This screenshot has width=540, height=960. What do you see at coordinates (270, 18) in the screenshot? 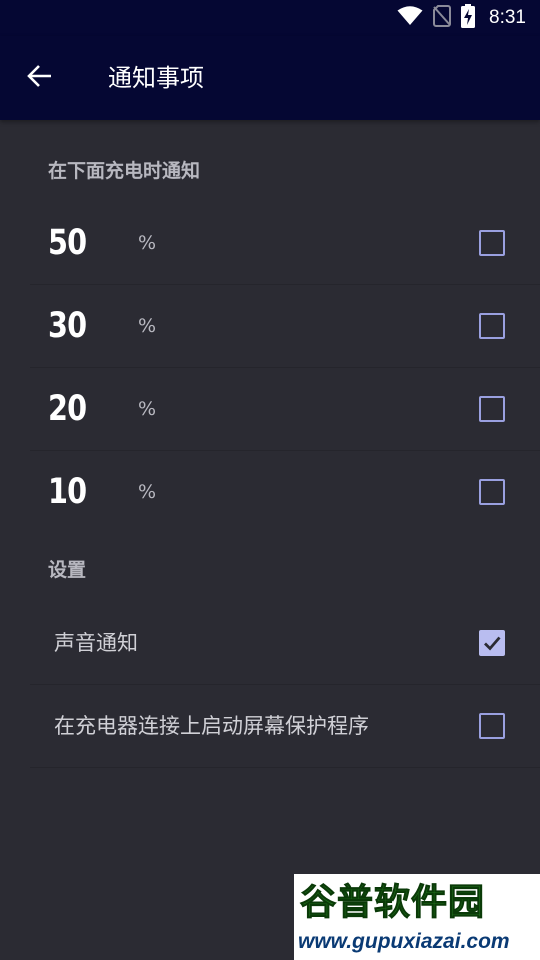
I see `status-bar: 8:31` at bounding box center [270, 18].